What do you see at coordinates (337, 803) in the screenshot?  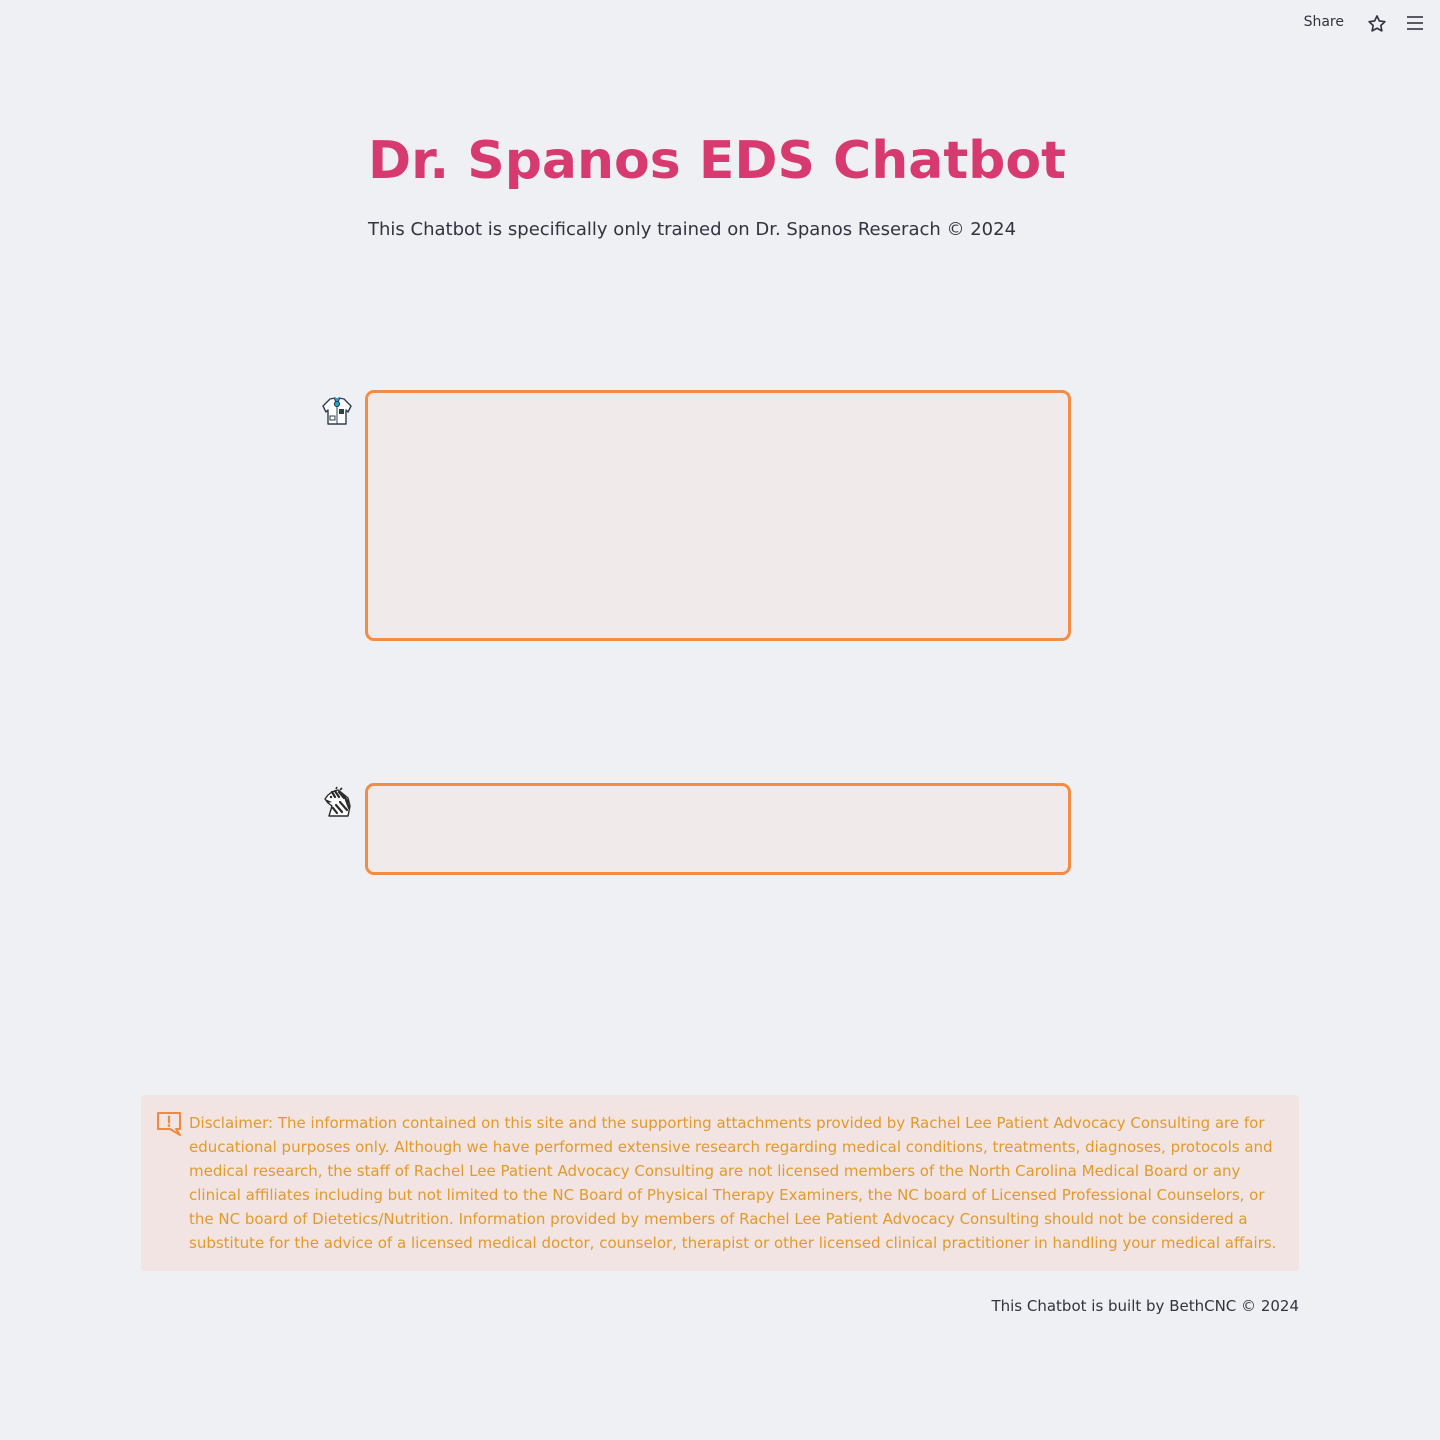 I see `zebra-icon` at bounding box center [337, 803].